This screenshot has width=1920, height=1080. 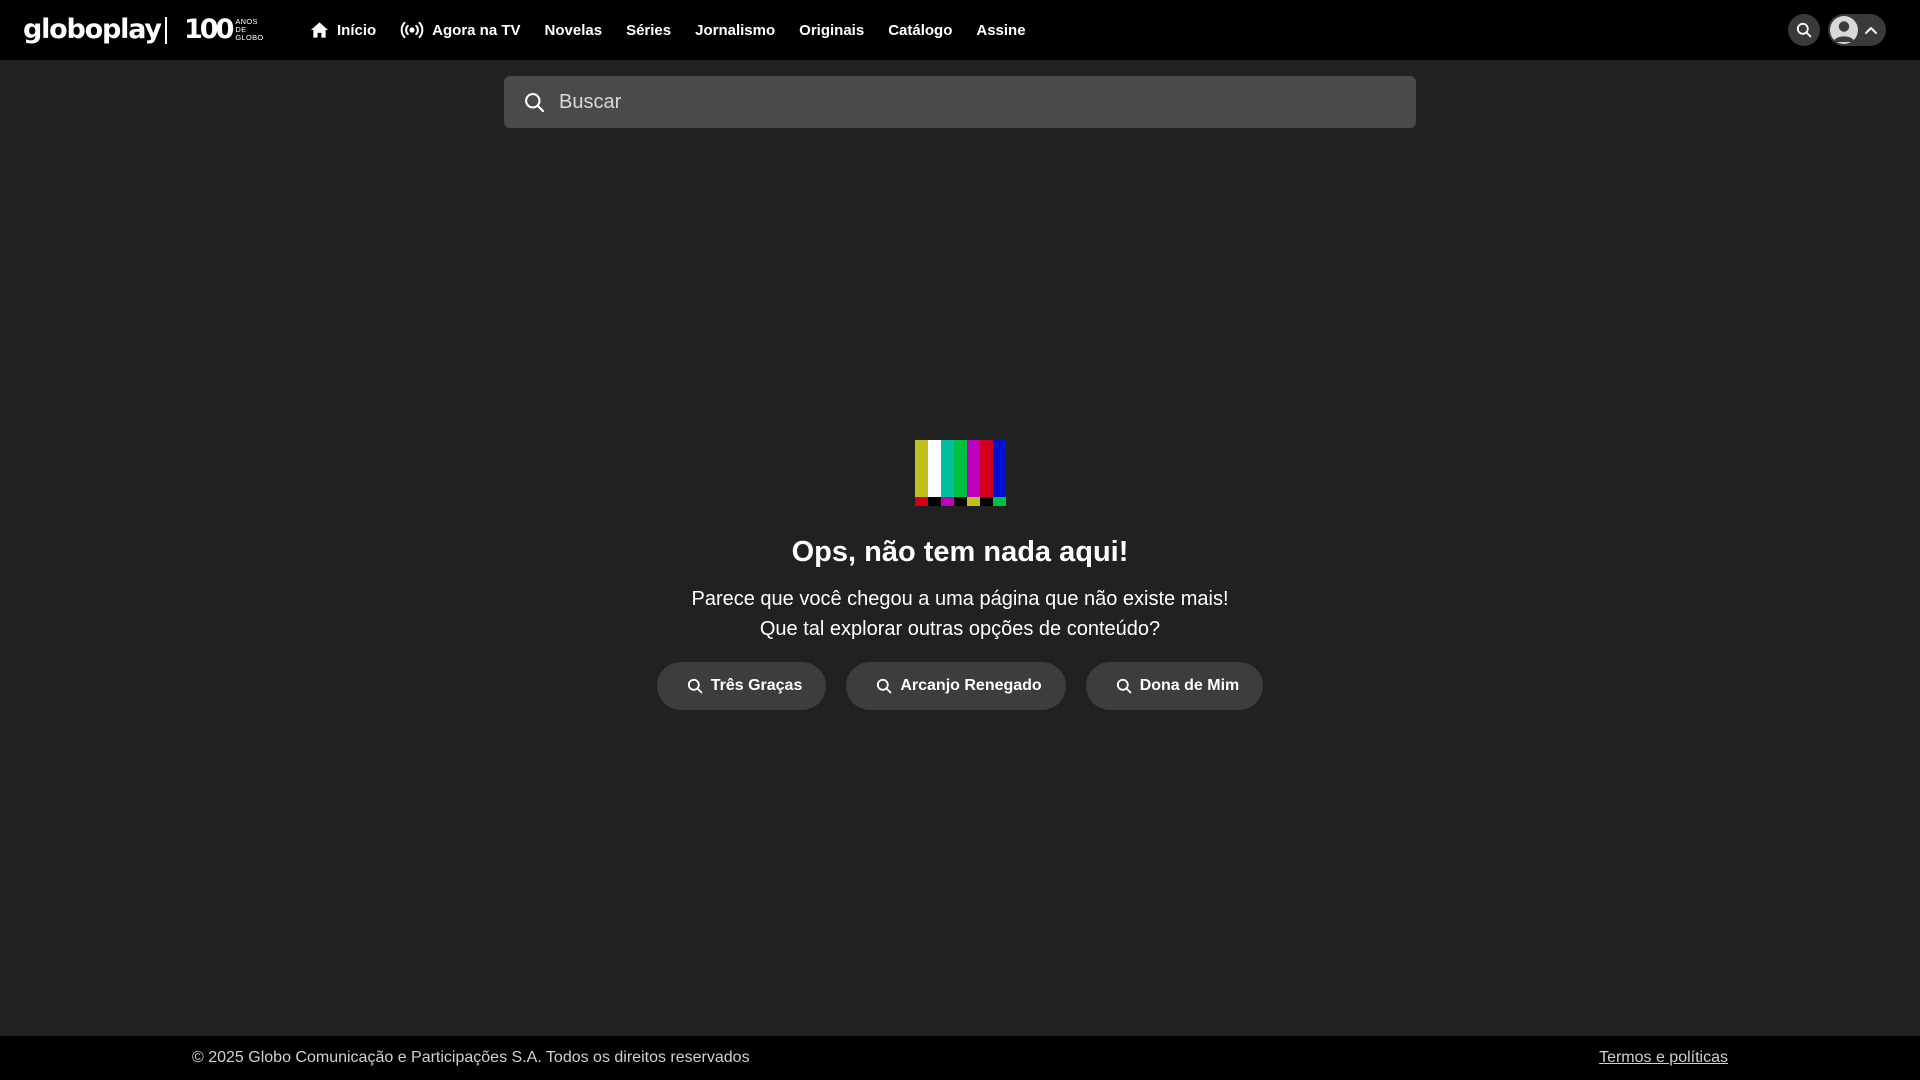 I want to click on nav-item-label: Catálogo, so click(x=920, y=30).